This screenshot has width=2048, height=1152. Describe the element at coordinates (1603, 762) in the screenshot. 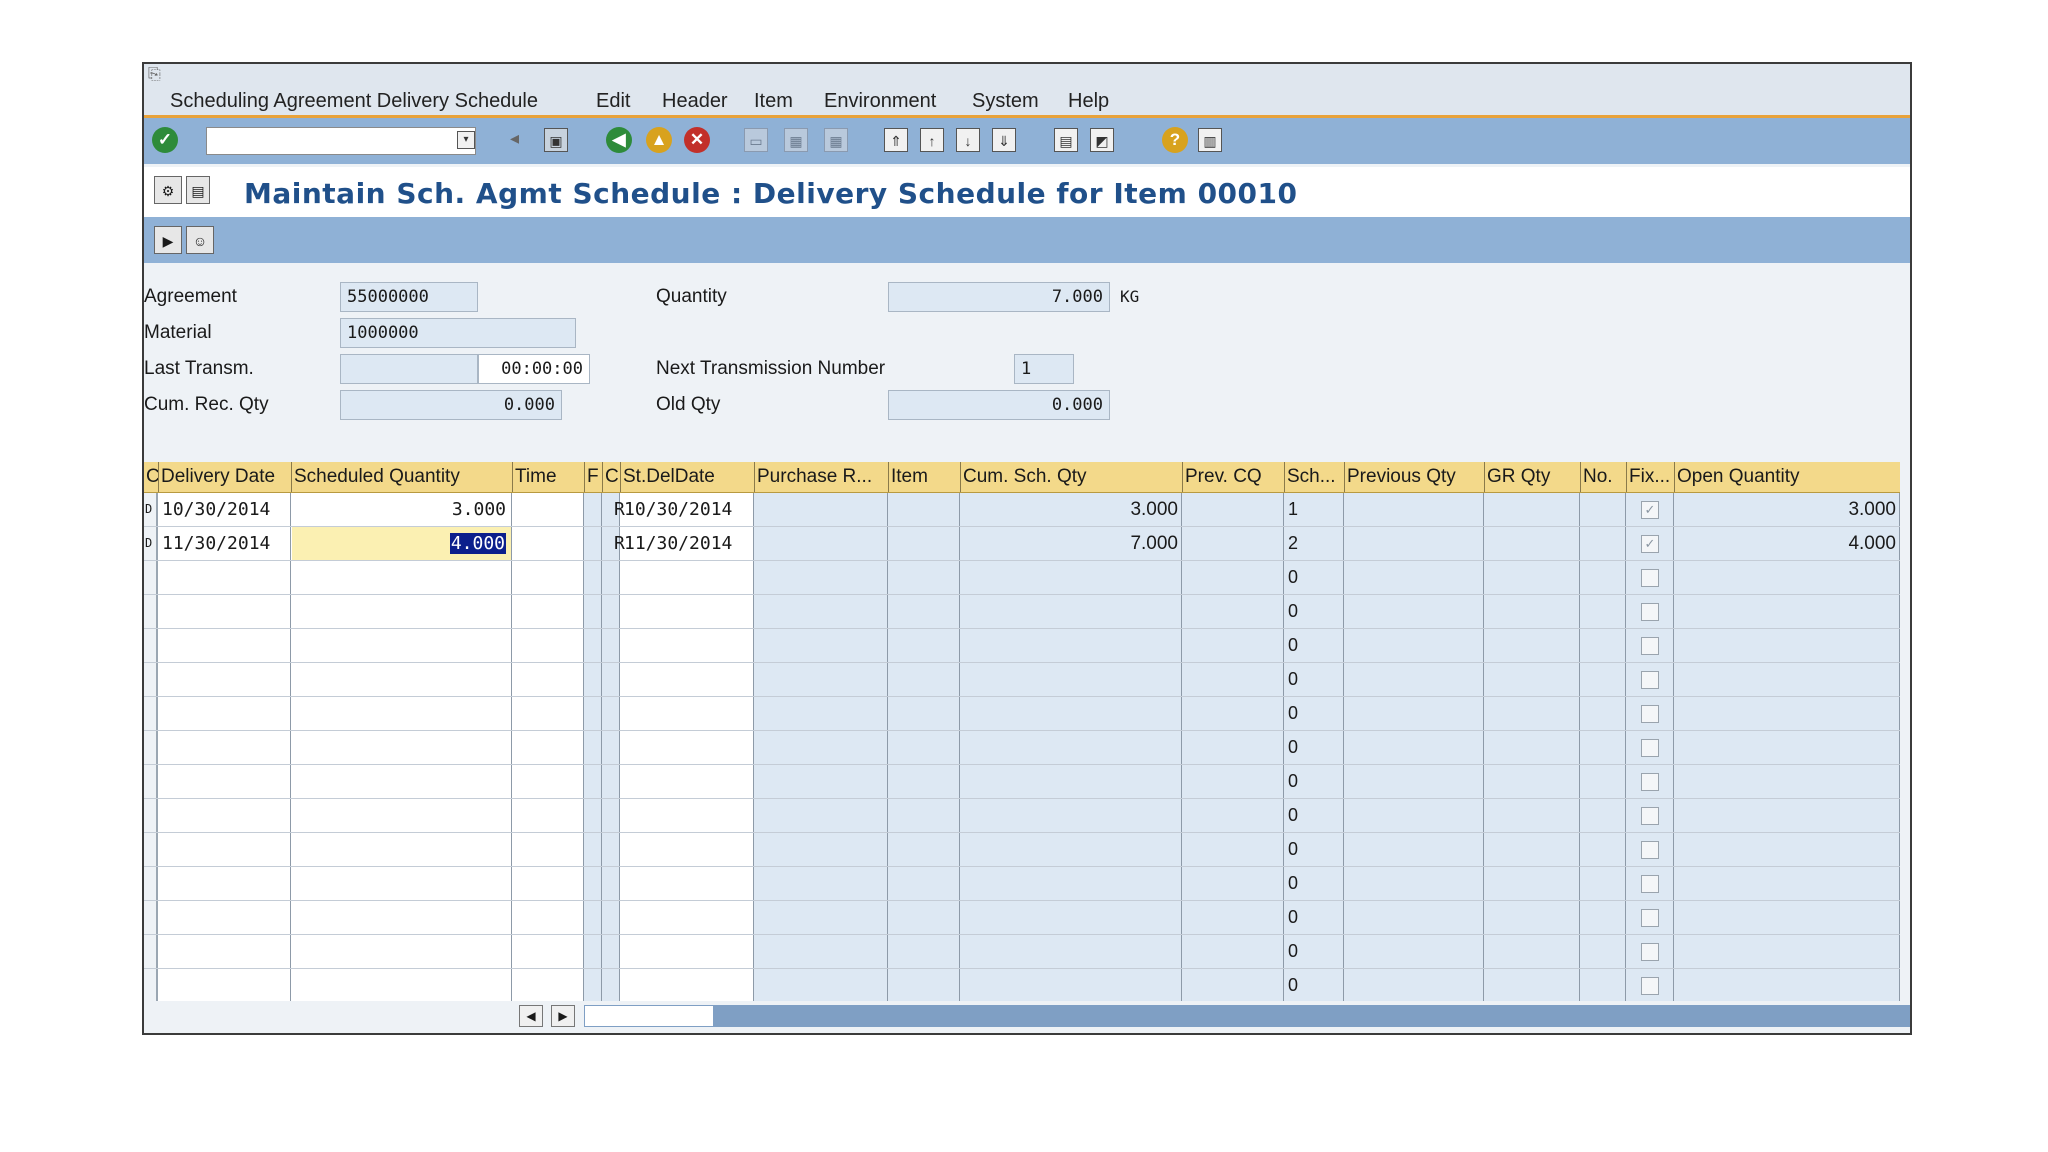

I see `no-column` at that location.